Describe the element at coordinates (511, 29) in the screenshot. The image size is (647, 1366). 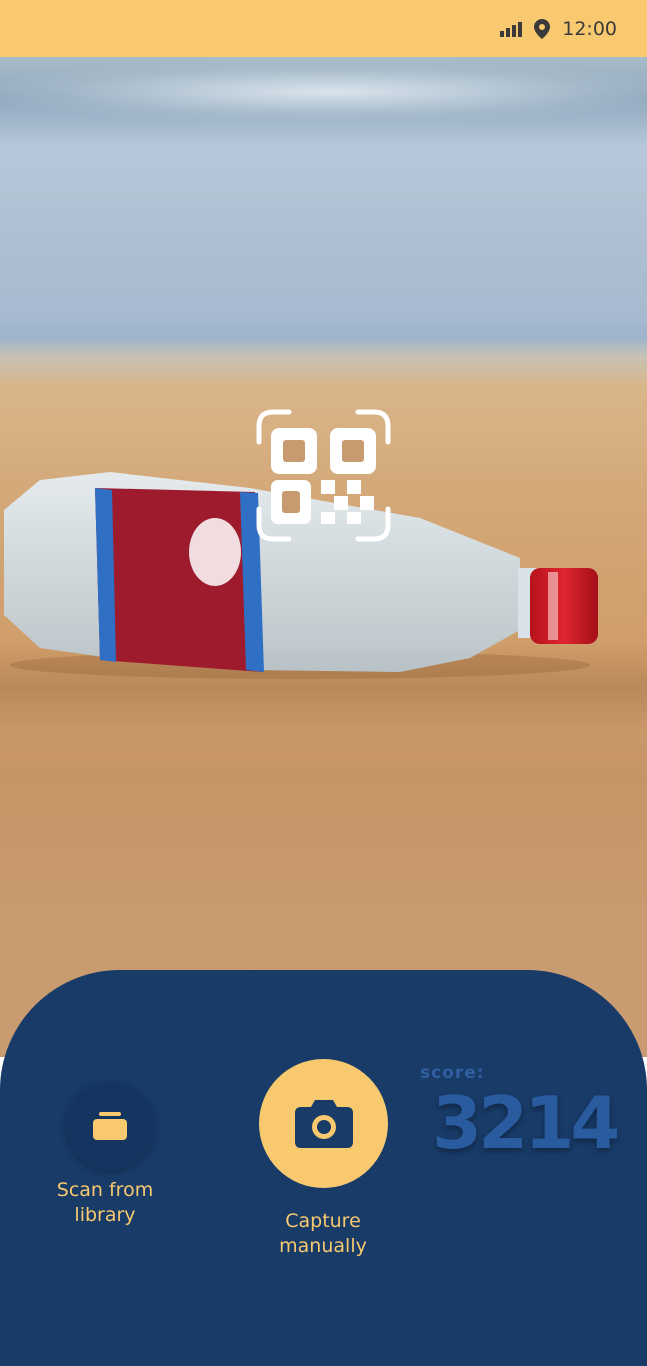
I see `signal-icon` at that location.